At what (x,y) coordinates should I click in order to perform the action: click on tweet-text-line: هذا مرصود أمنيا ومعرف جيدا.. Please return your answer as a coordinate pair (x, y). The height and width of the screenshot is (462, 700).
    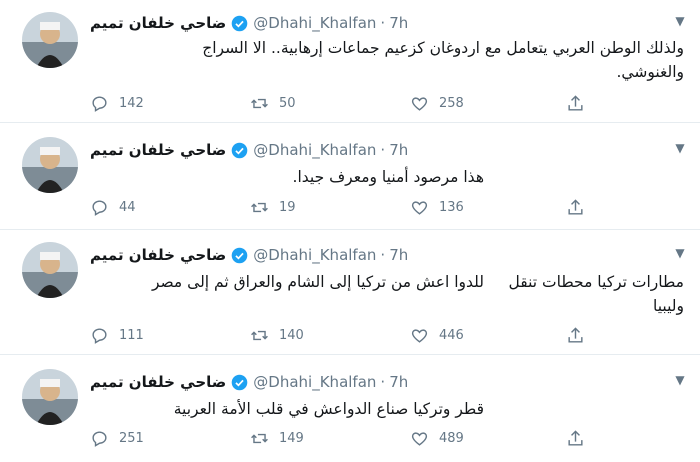
    Looking at the image, I should click on (388, 177).